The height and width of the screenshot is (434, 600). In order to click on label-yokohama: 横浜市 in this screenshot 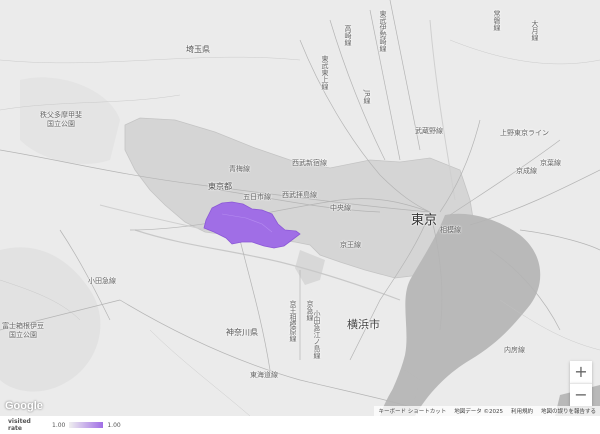, I will do `click(363, 324)`.